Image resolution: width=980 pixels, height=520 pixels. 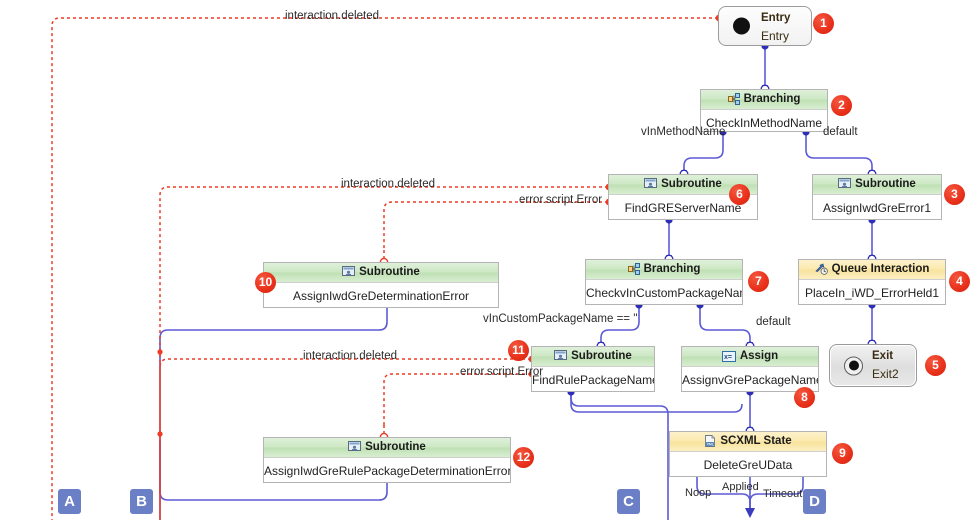 I want to click on connector-marker-d: D, so click(x=814, y=501).